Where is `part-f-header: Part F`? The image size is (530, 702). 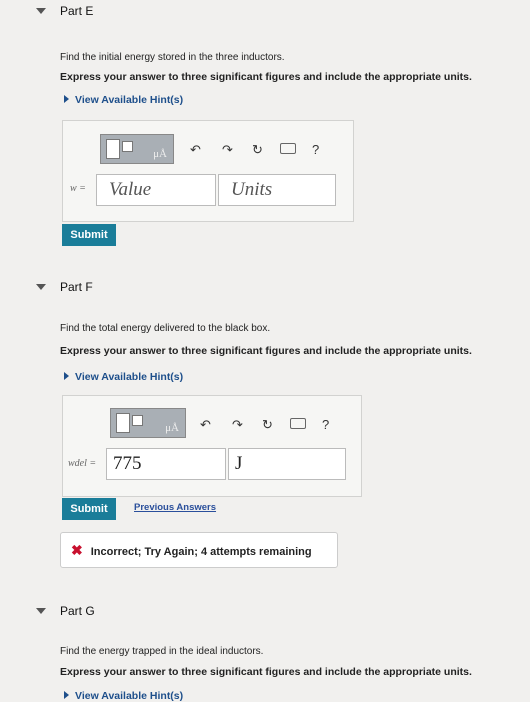
part-f-header: Part F is located at coordinates (64, 287).